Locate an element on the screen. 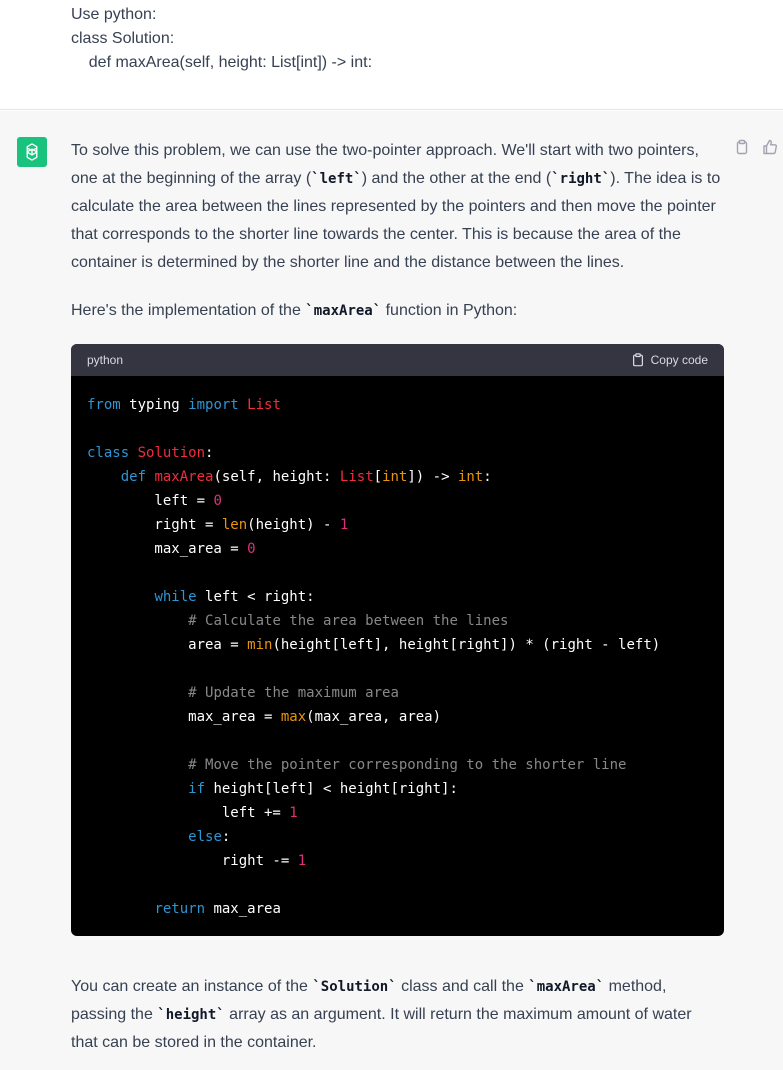 This screenshot has height=1070, width=783. impl-text: Here's the implementation of the is located at coordinates (188, 310).